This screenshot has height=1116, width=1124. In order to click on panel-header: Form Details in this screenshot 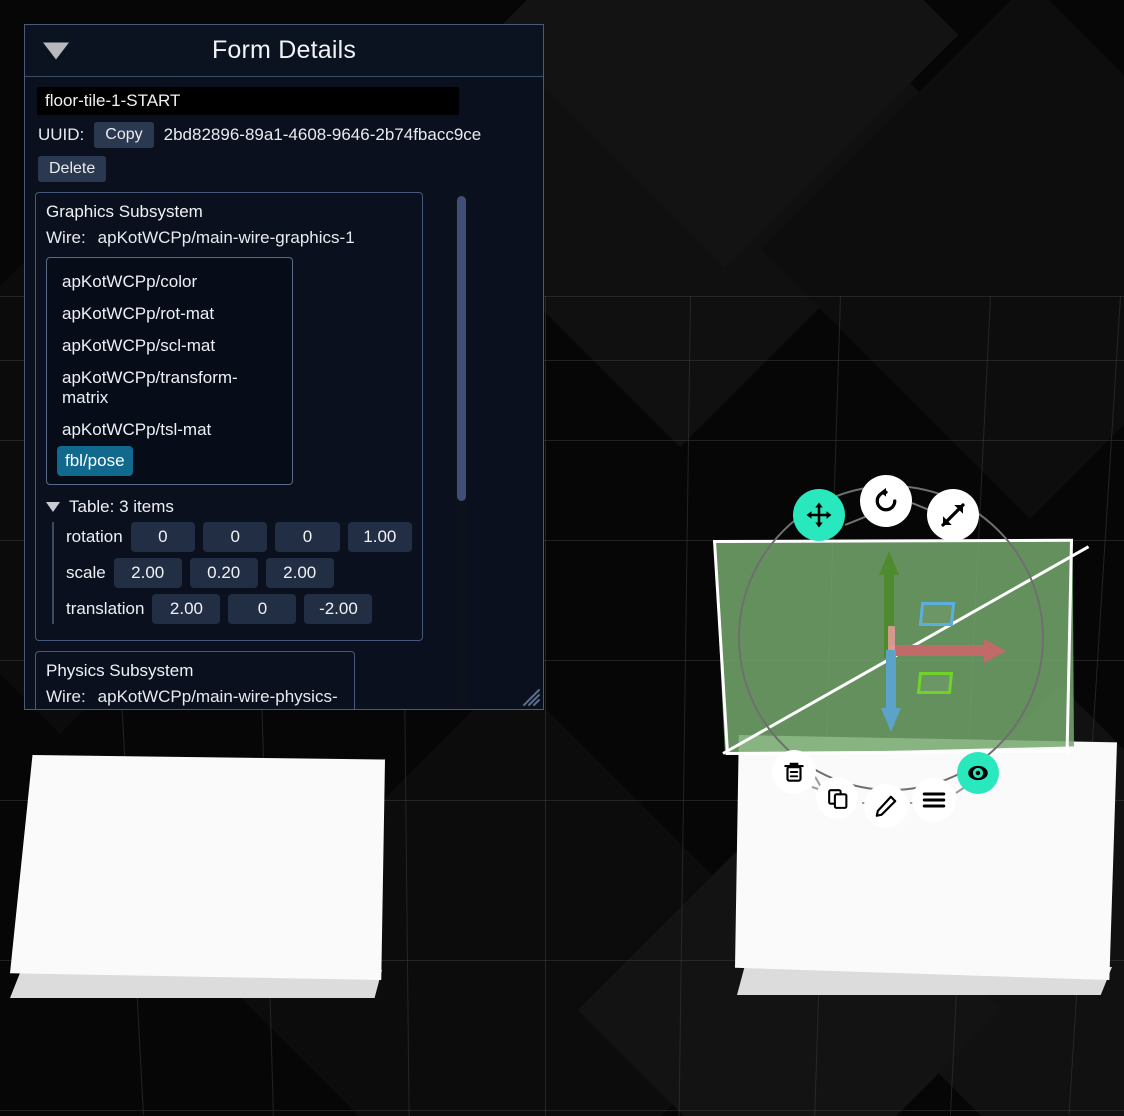, I will do `click(284, 51)`.